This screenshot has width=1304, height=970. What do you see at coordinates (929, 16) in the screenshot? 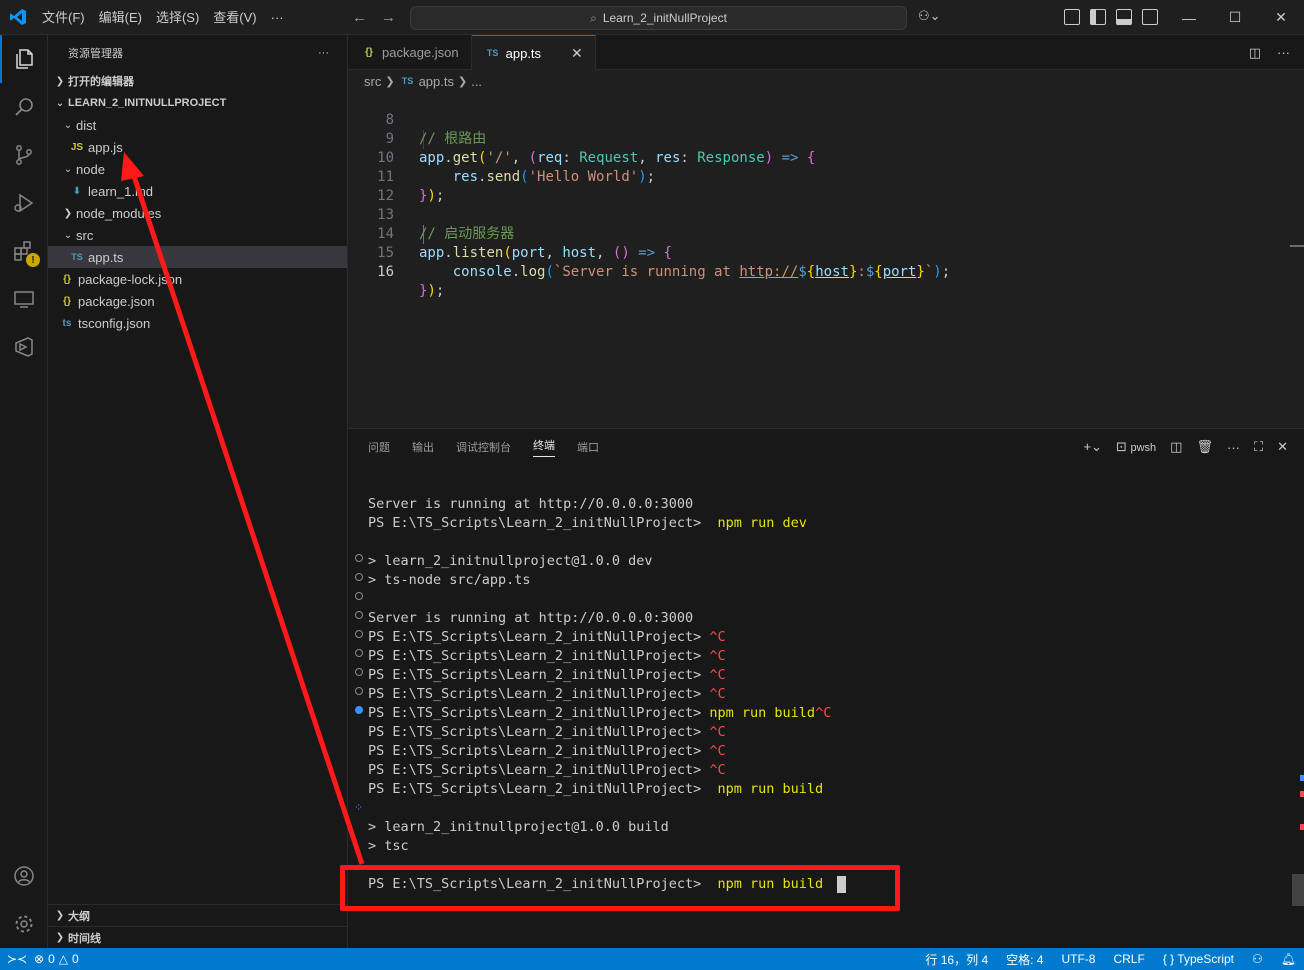
I see `copilot-icon: ⚇⌄` at bounding box center [929, 16].